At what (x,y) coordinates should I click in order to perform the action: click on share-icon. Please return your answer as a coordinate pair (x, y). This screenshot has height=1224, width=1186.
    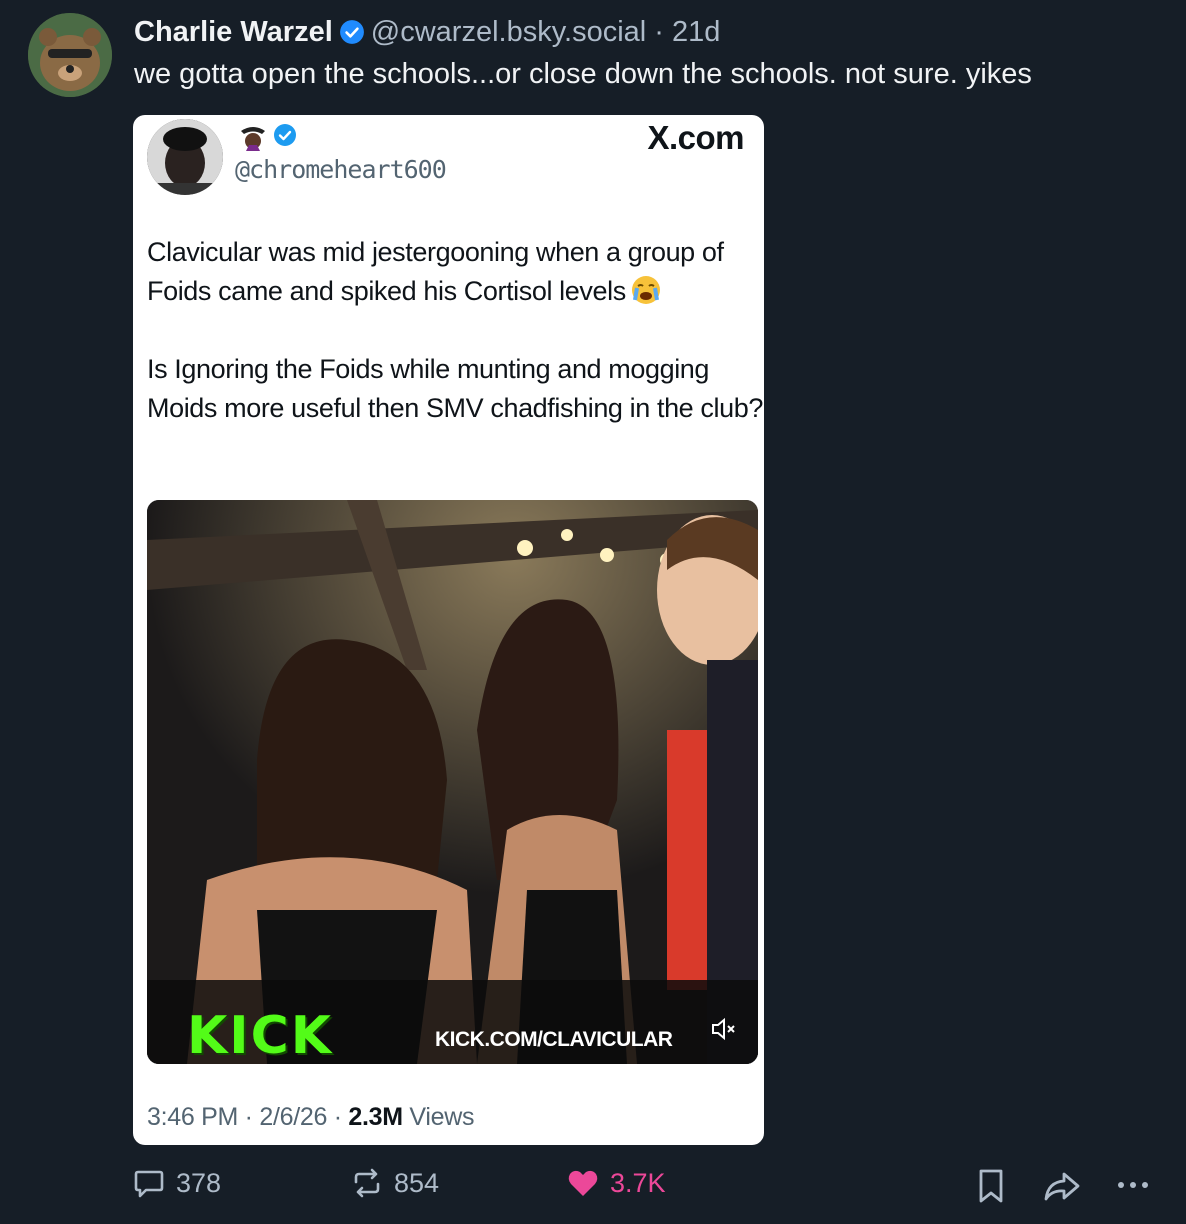
    Looking at the image, I should click on (1062, 1186).